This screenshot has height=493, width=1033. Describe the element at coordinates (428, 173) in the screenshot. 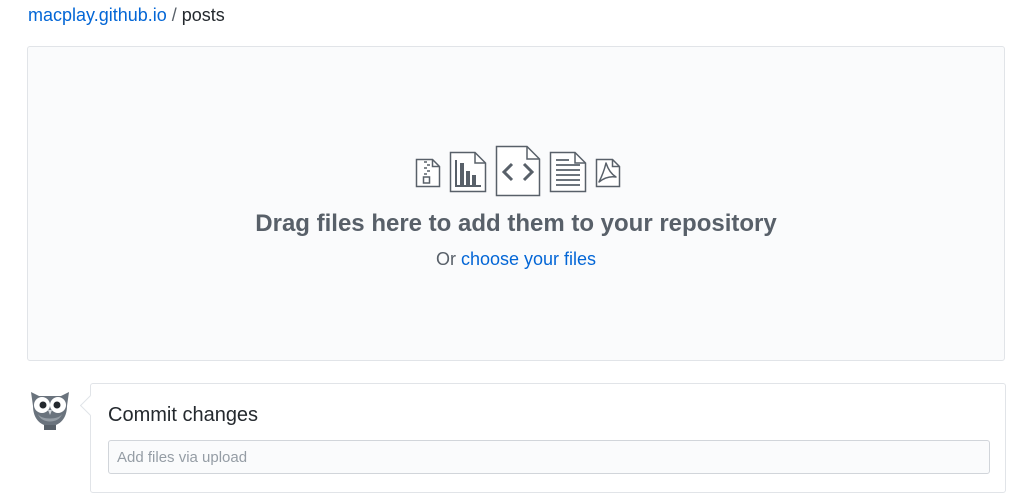

I see `file-zip-icon` at that location.